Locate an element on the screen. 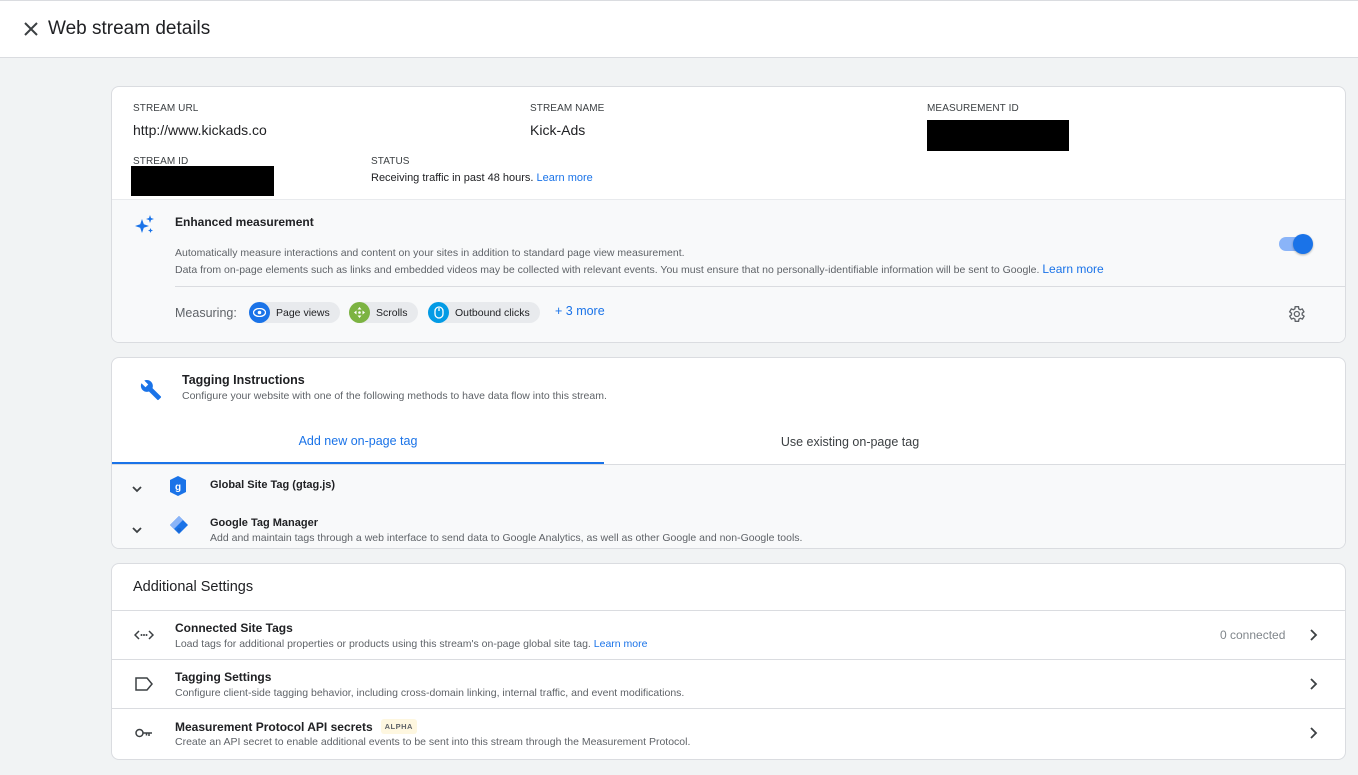 This screenshot has width=1358, height=775. label-icon is located at coordinates (144, 684).